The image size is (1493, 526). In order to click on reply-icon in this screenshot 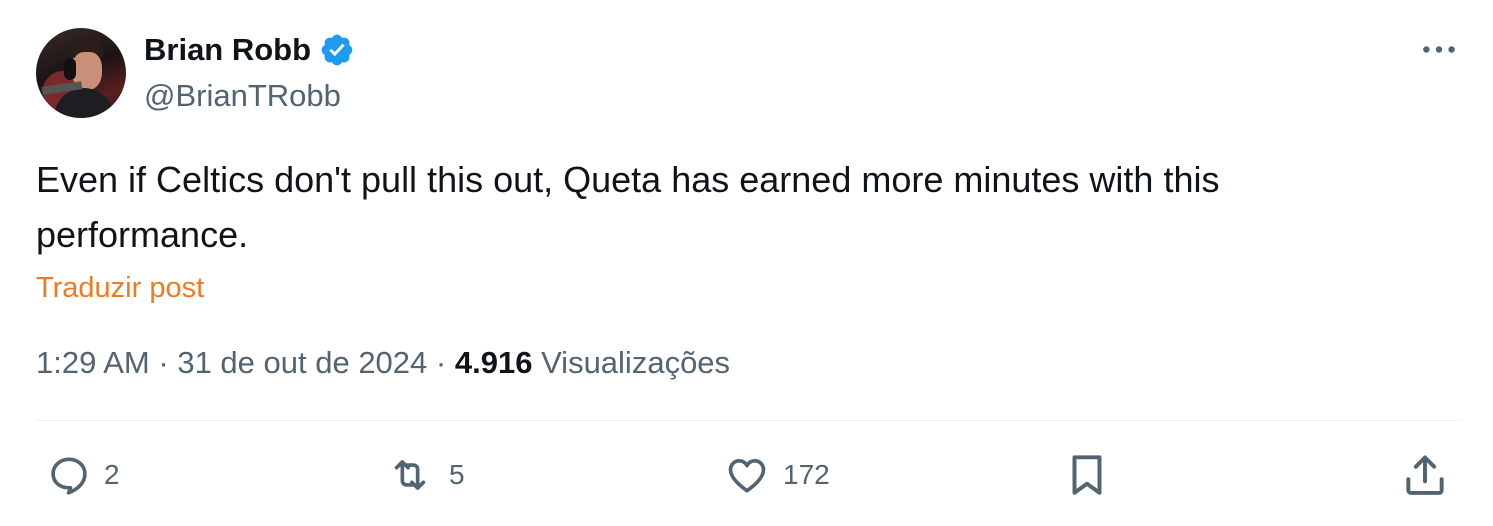, I will do `click(69, 476)`.